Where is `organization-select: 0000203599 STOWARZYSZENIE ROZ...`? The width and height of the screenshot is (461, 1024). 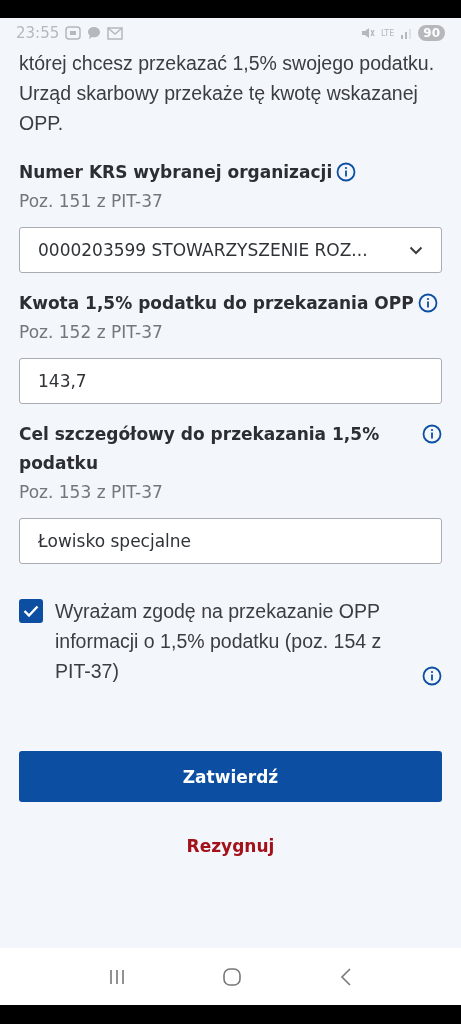
organization-select: 0000203599 STOWARZYSZENIE ROZ... is located at coordinates (230, 250).